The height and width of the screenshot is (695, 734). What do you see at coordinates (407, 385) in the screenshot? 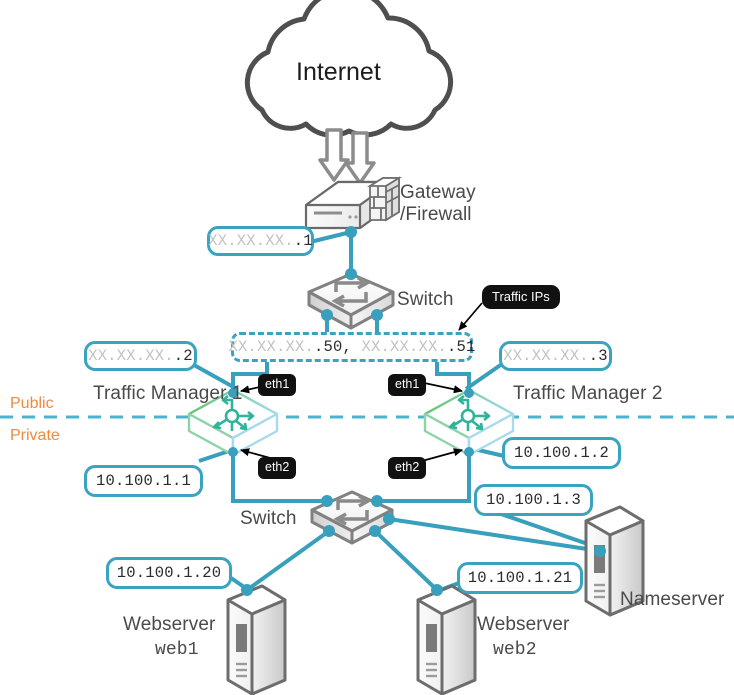
I see `eth1-badge-tm2: eth1` at bounding box center [407, 385].